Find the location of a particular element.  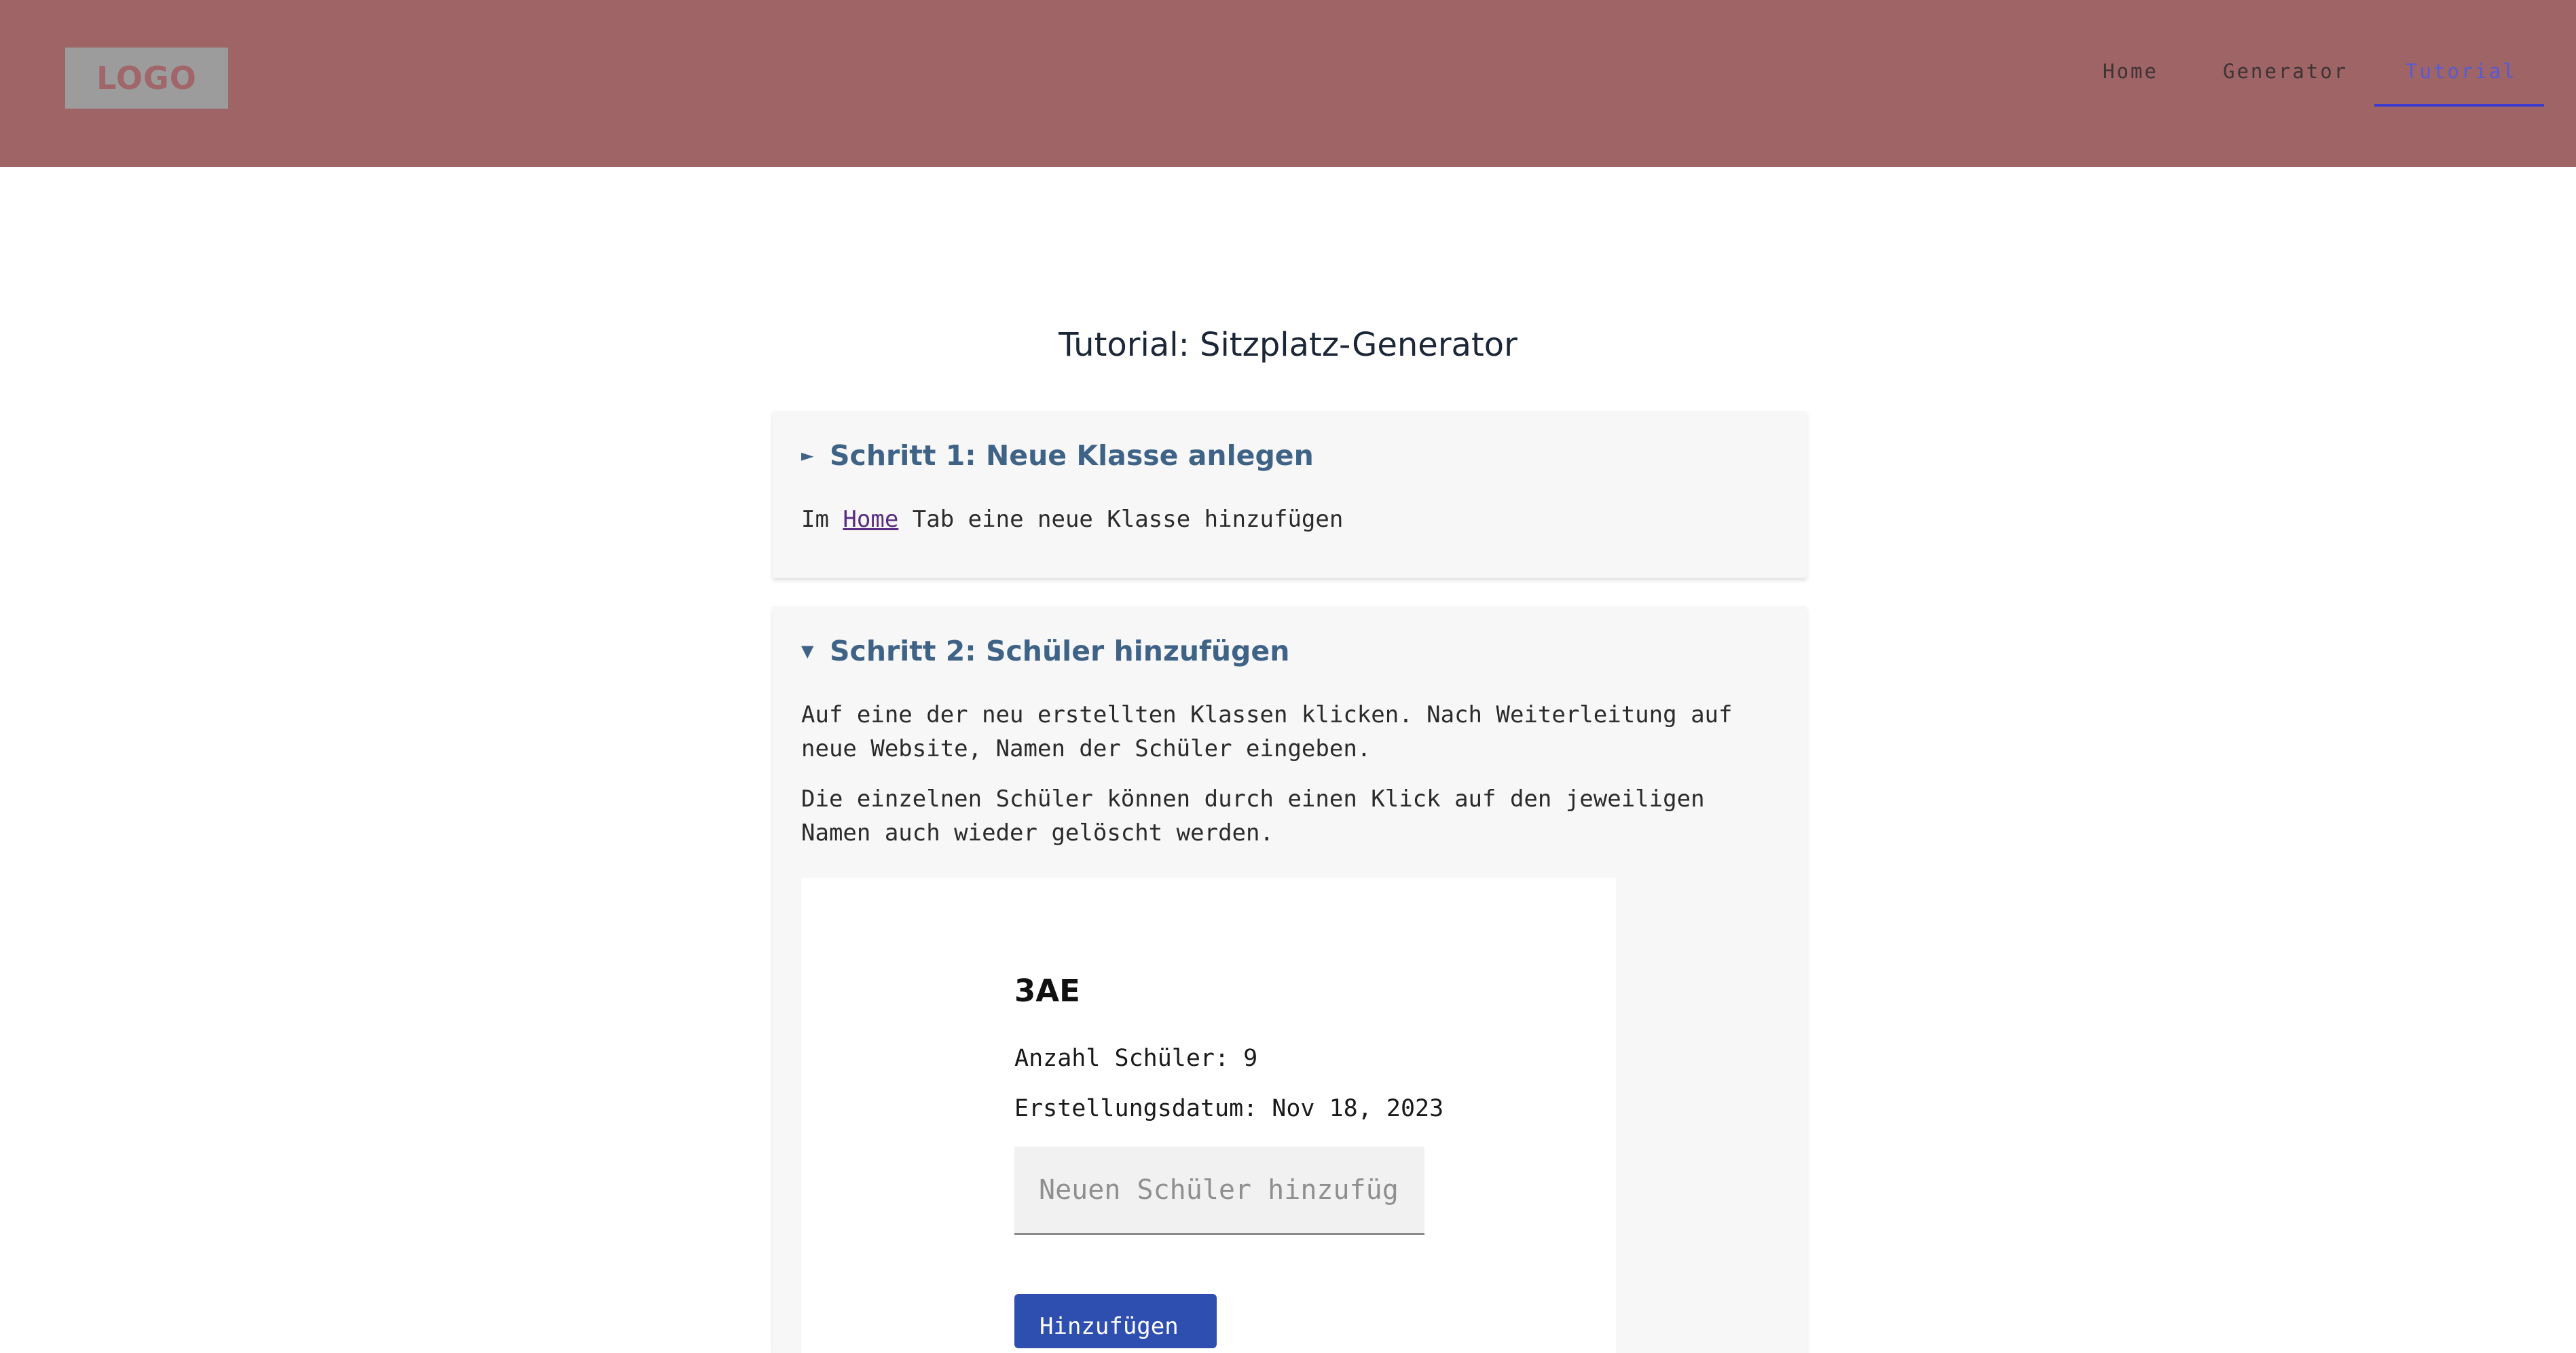

step-1-header: ► Schritt 1: Neue Klasse anlegen is located at coordinates (1057, 455).